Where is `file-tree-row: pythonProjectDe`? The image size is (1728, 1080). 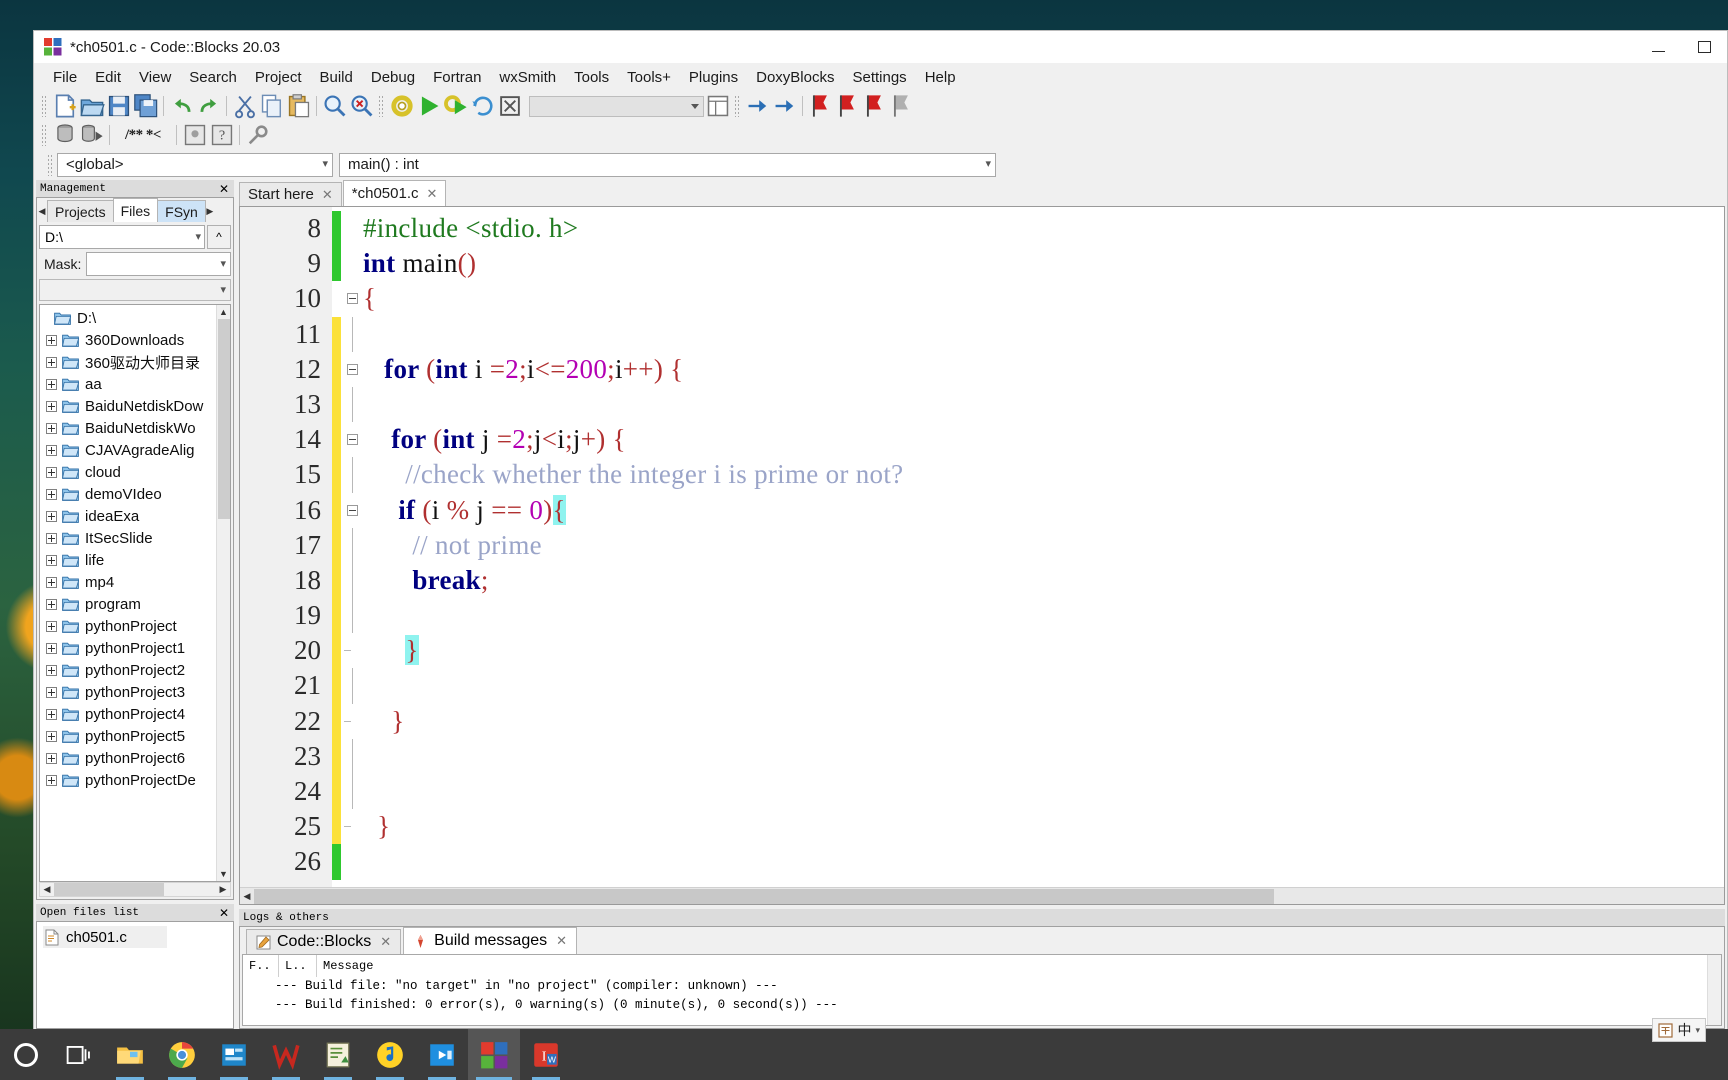 file-tree-row: pythonProjectDe is located at coordinates (128, 780).